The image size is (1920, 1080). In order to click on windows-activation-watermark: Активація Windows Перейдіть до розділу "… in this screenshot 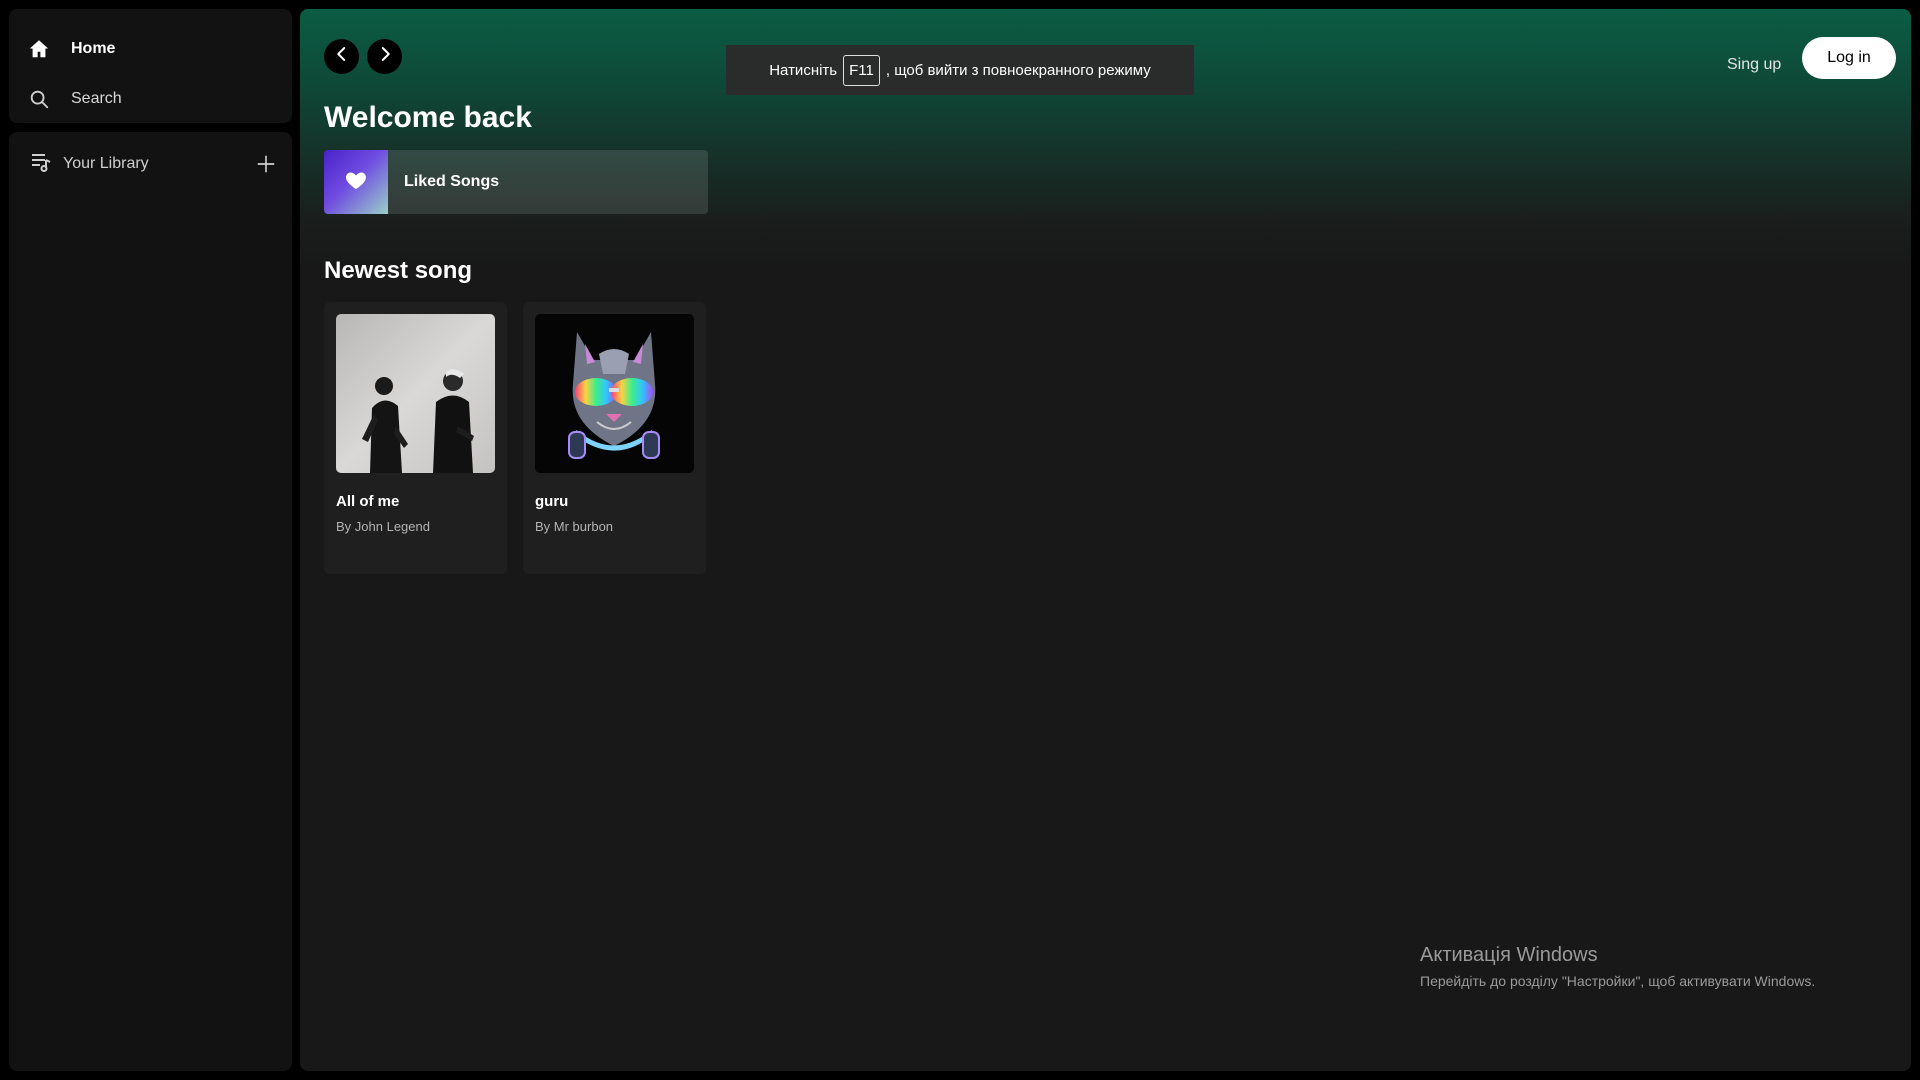, I will do `click(1617, 966)`.